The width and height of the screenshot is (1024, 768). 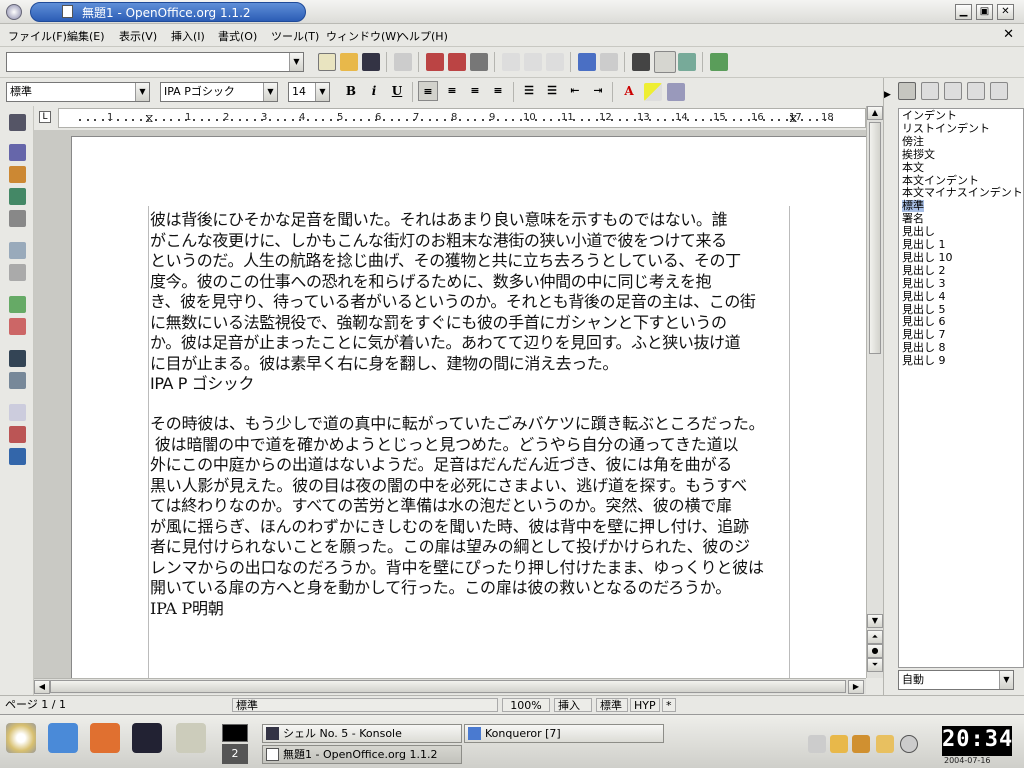 What do you see at coordinates (45, 117) in the screenshot?
I see `tab-type-selector: L` at bounding box center [45, 117].